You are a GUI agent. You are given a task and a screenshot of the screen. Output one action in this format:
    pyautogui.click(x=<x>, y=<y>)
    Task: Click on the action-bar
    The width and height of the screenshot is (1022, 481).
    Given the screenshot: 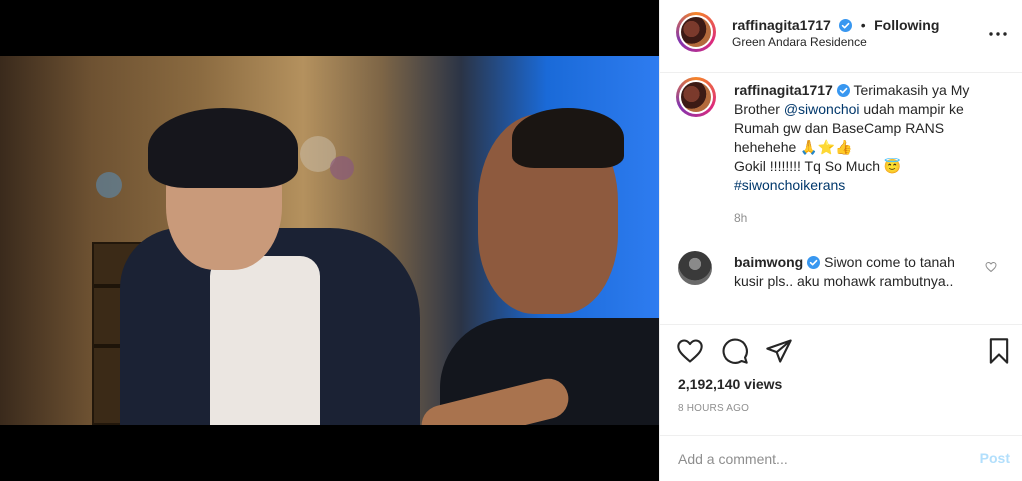 What is the action you would take?
    pyautogui.click(x=841, y=350)
    